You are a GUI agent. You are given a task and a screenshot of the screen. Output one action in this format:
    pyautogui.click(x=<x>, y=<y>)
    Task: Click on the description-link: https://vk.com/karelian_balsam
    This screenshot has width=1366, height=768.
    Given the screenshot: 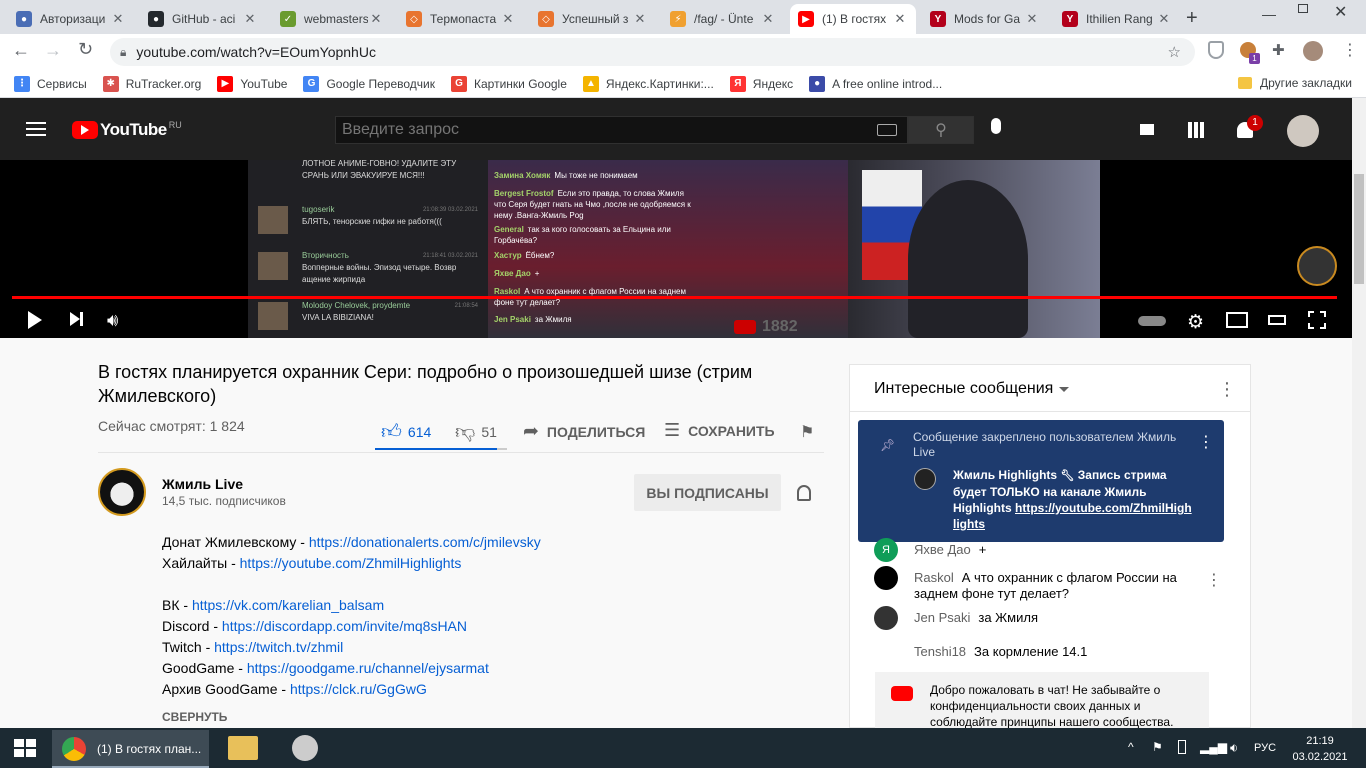 What is the action you would take?
    pyautogui.click(x=288, y=605)
    